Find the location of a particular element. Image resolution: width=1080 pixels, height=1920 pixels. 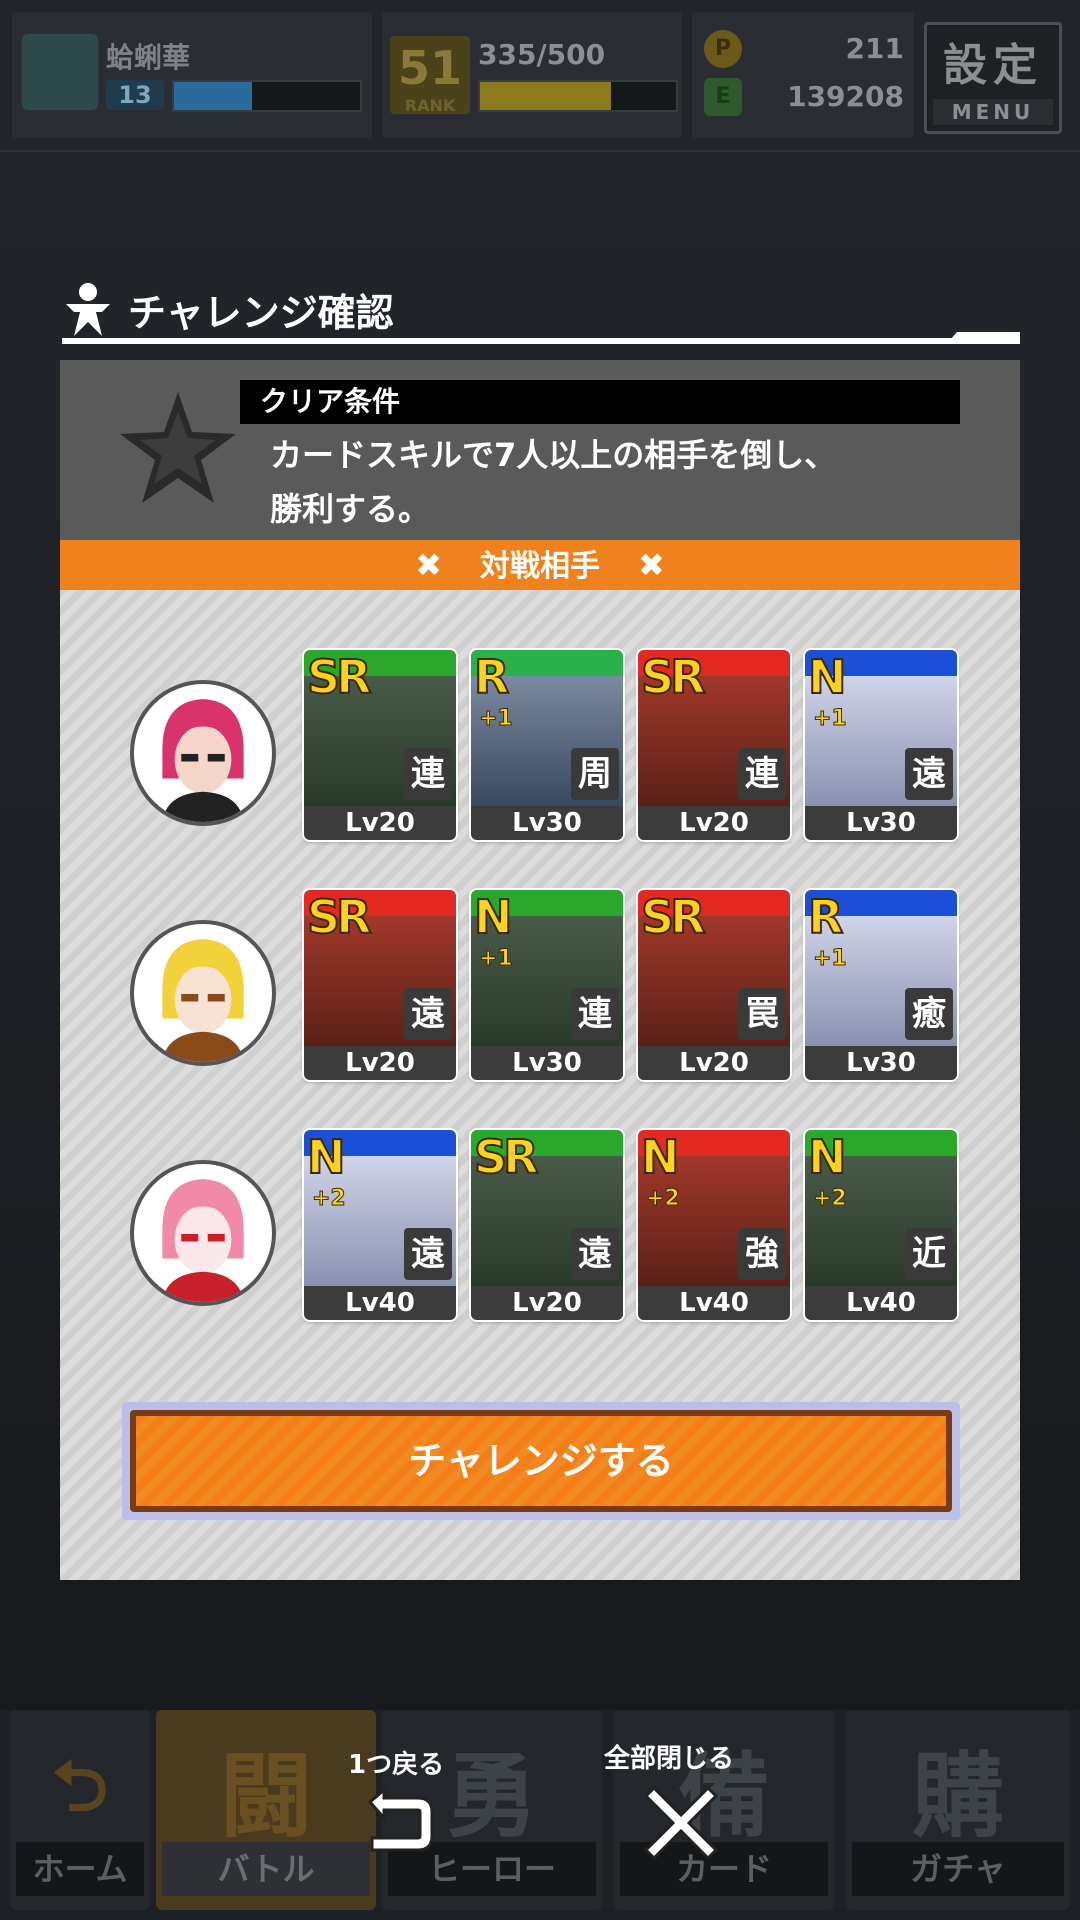

card-type-badge: 癒 is located at coordinates (929, 1014).